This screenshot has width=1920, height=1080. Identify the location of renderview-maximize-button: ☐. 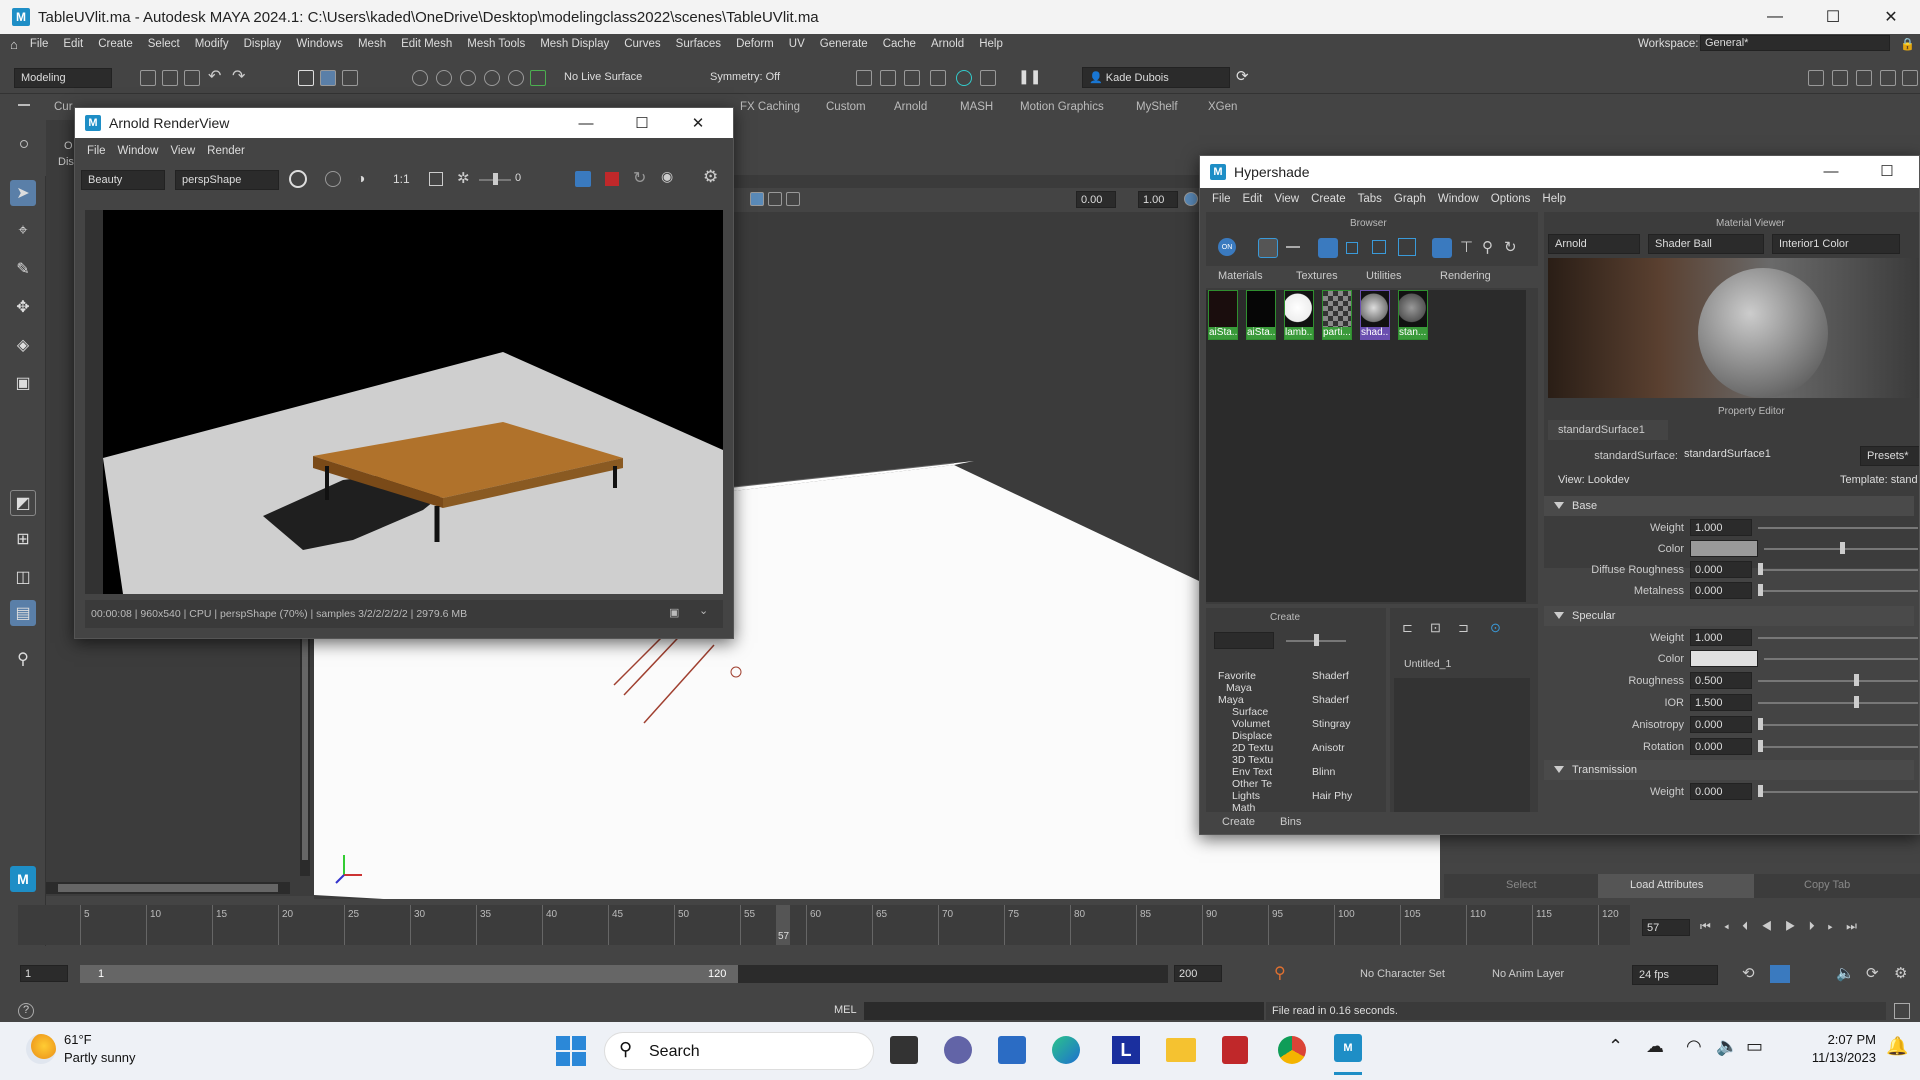
(642, 123).